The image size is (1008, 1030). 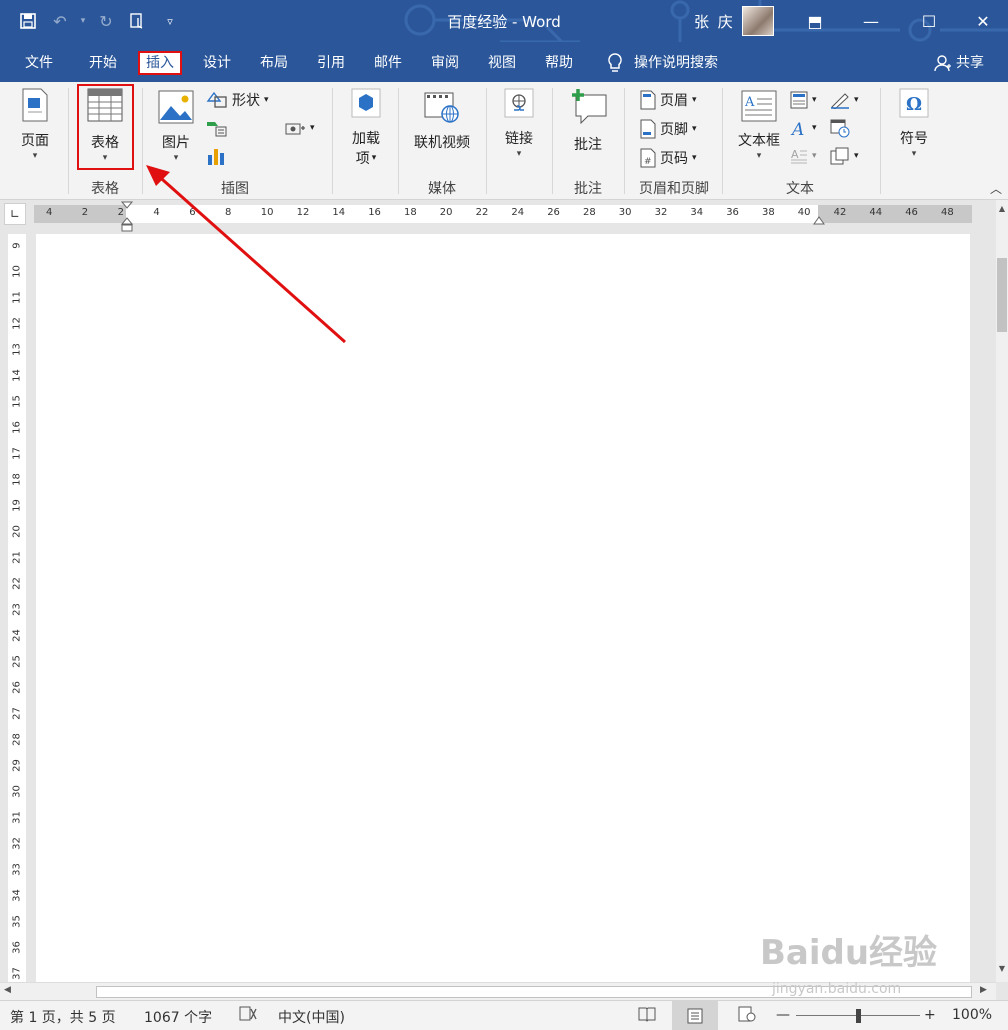 I want to click on page-number-button: # 页码 ▾, so click(x=668, y=158).